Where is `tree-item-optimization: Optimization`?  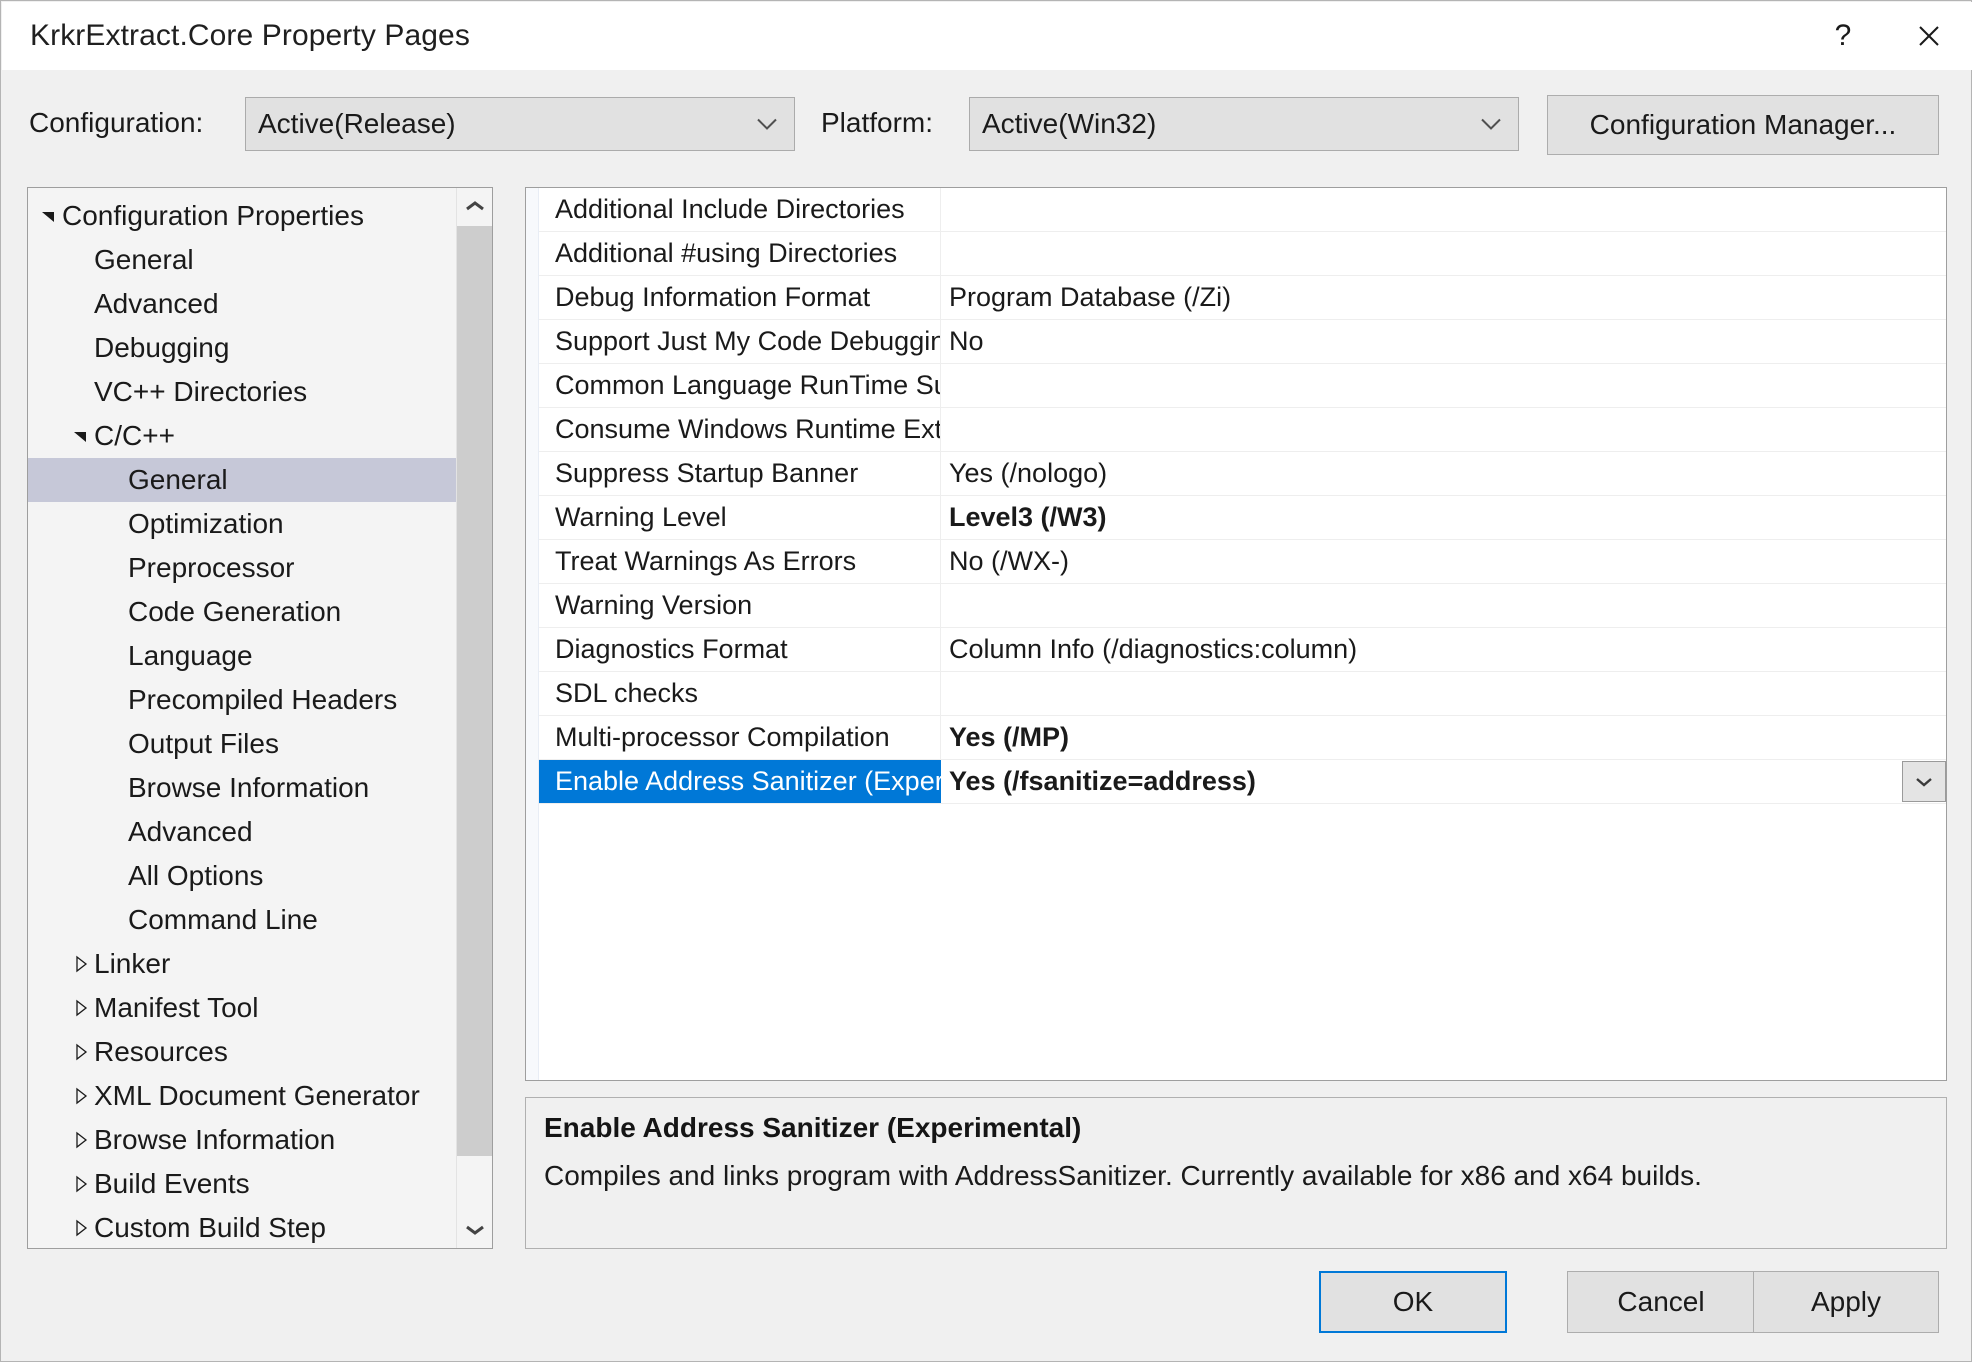
tree-item-optimization: Optimization is located at coordinates (243, 524).